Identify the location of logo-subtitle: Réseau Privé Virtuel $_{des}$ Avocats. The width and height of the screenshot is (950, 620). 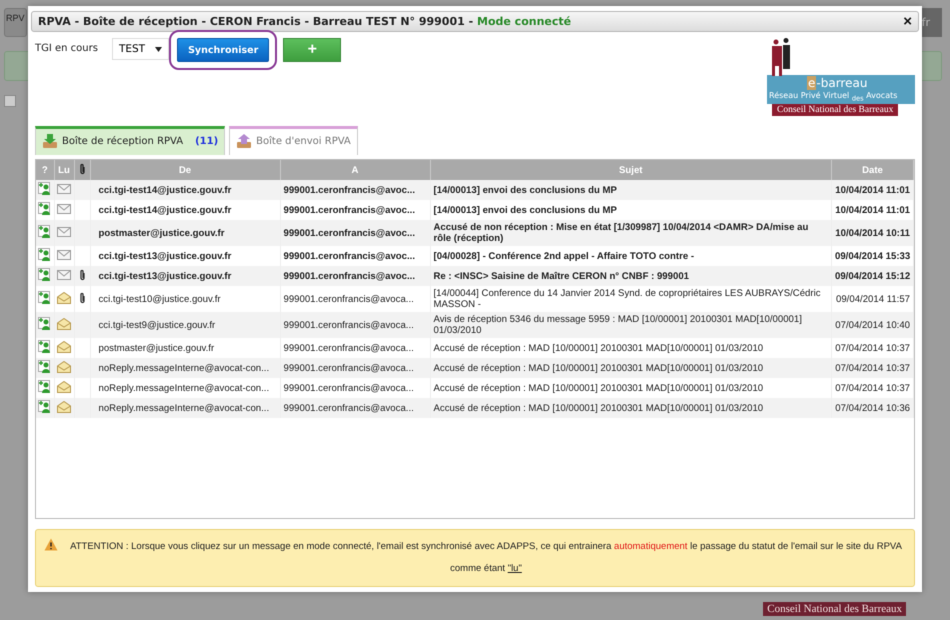
(833, 96).